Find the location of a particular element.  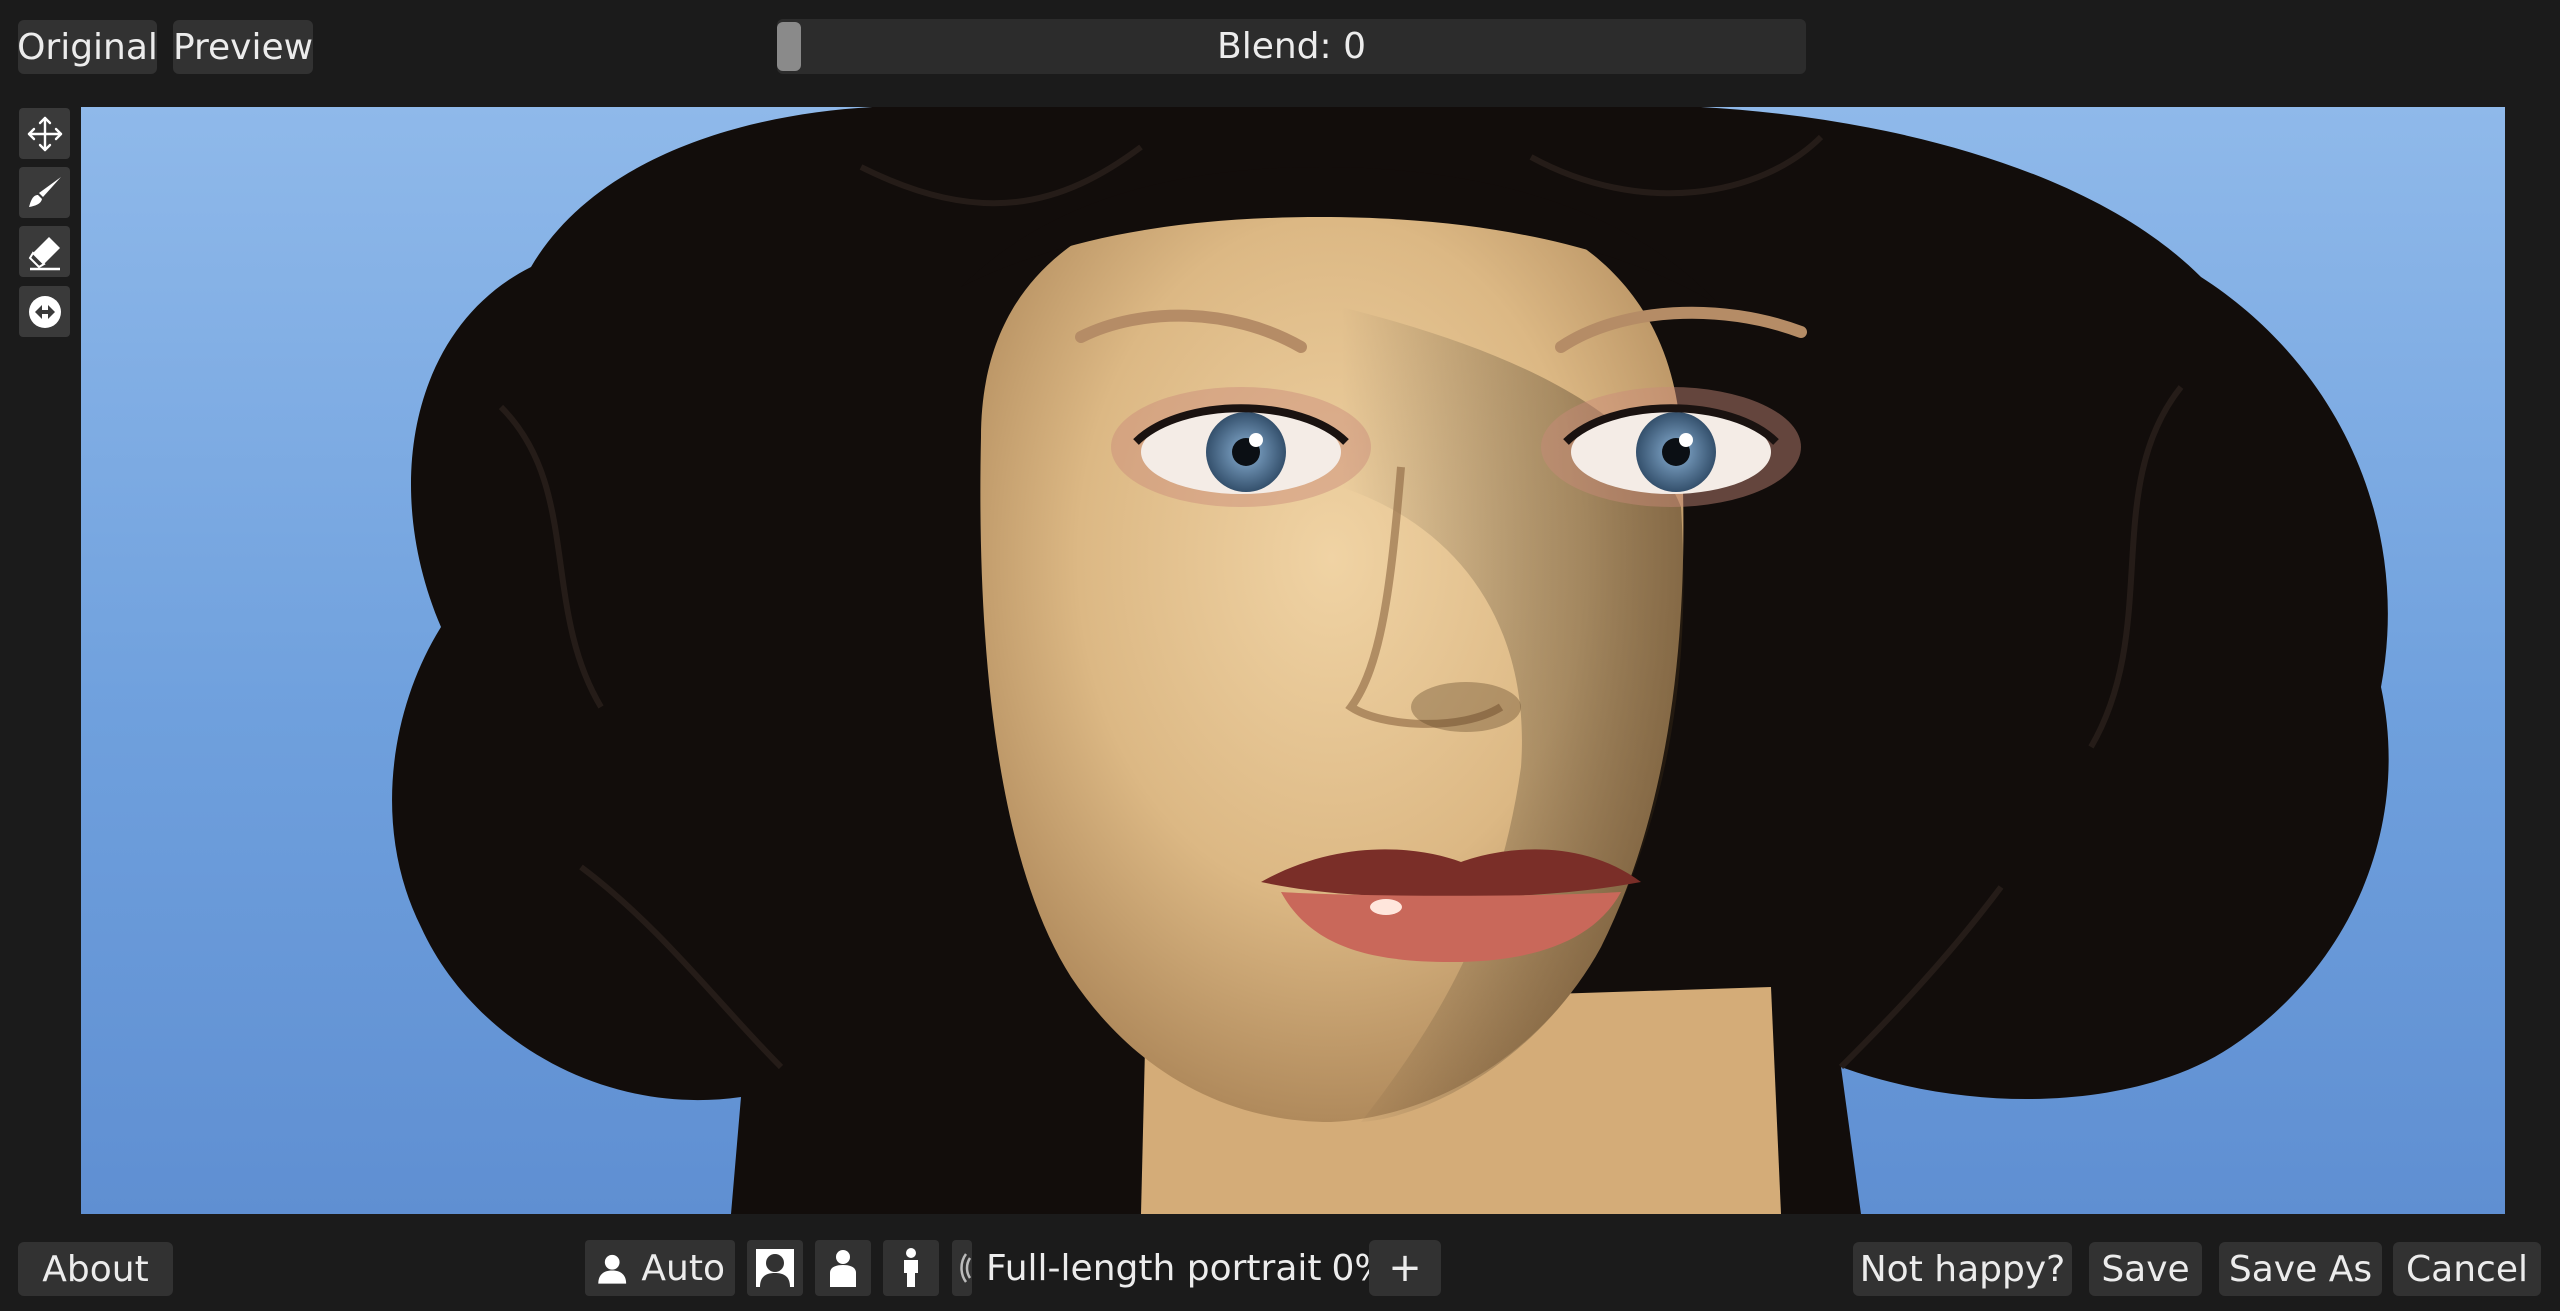

about-button: About is located at coordinates (95, 1269).